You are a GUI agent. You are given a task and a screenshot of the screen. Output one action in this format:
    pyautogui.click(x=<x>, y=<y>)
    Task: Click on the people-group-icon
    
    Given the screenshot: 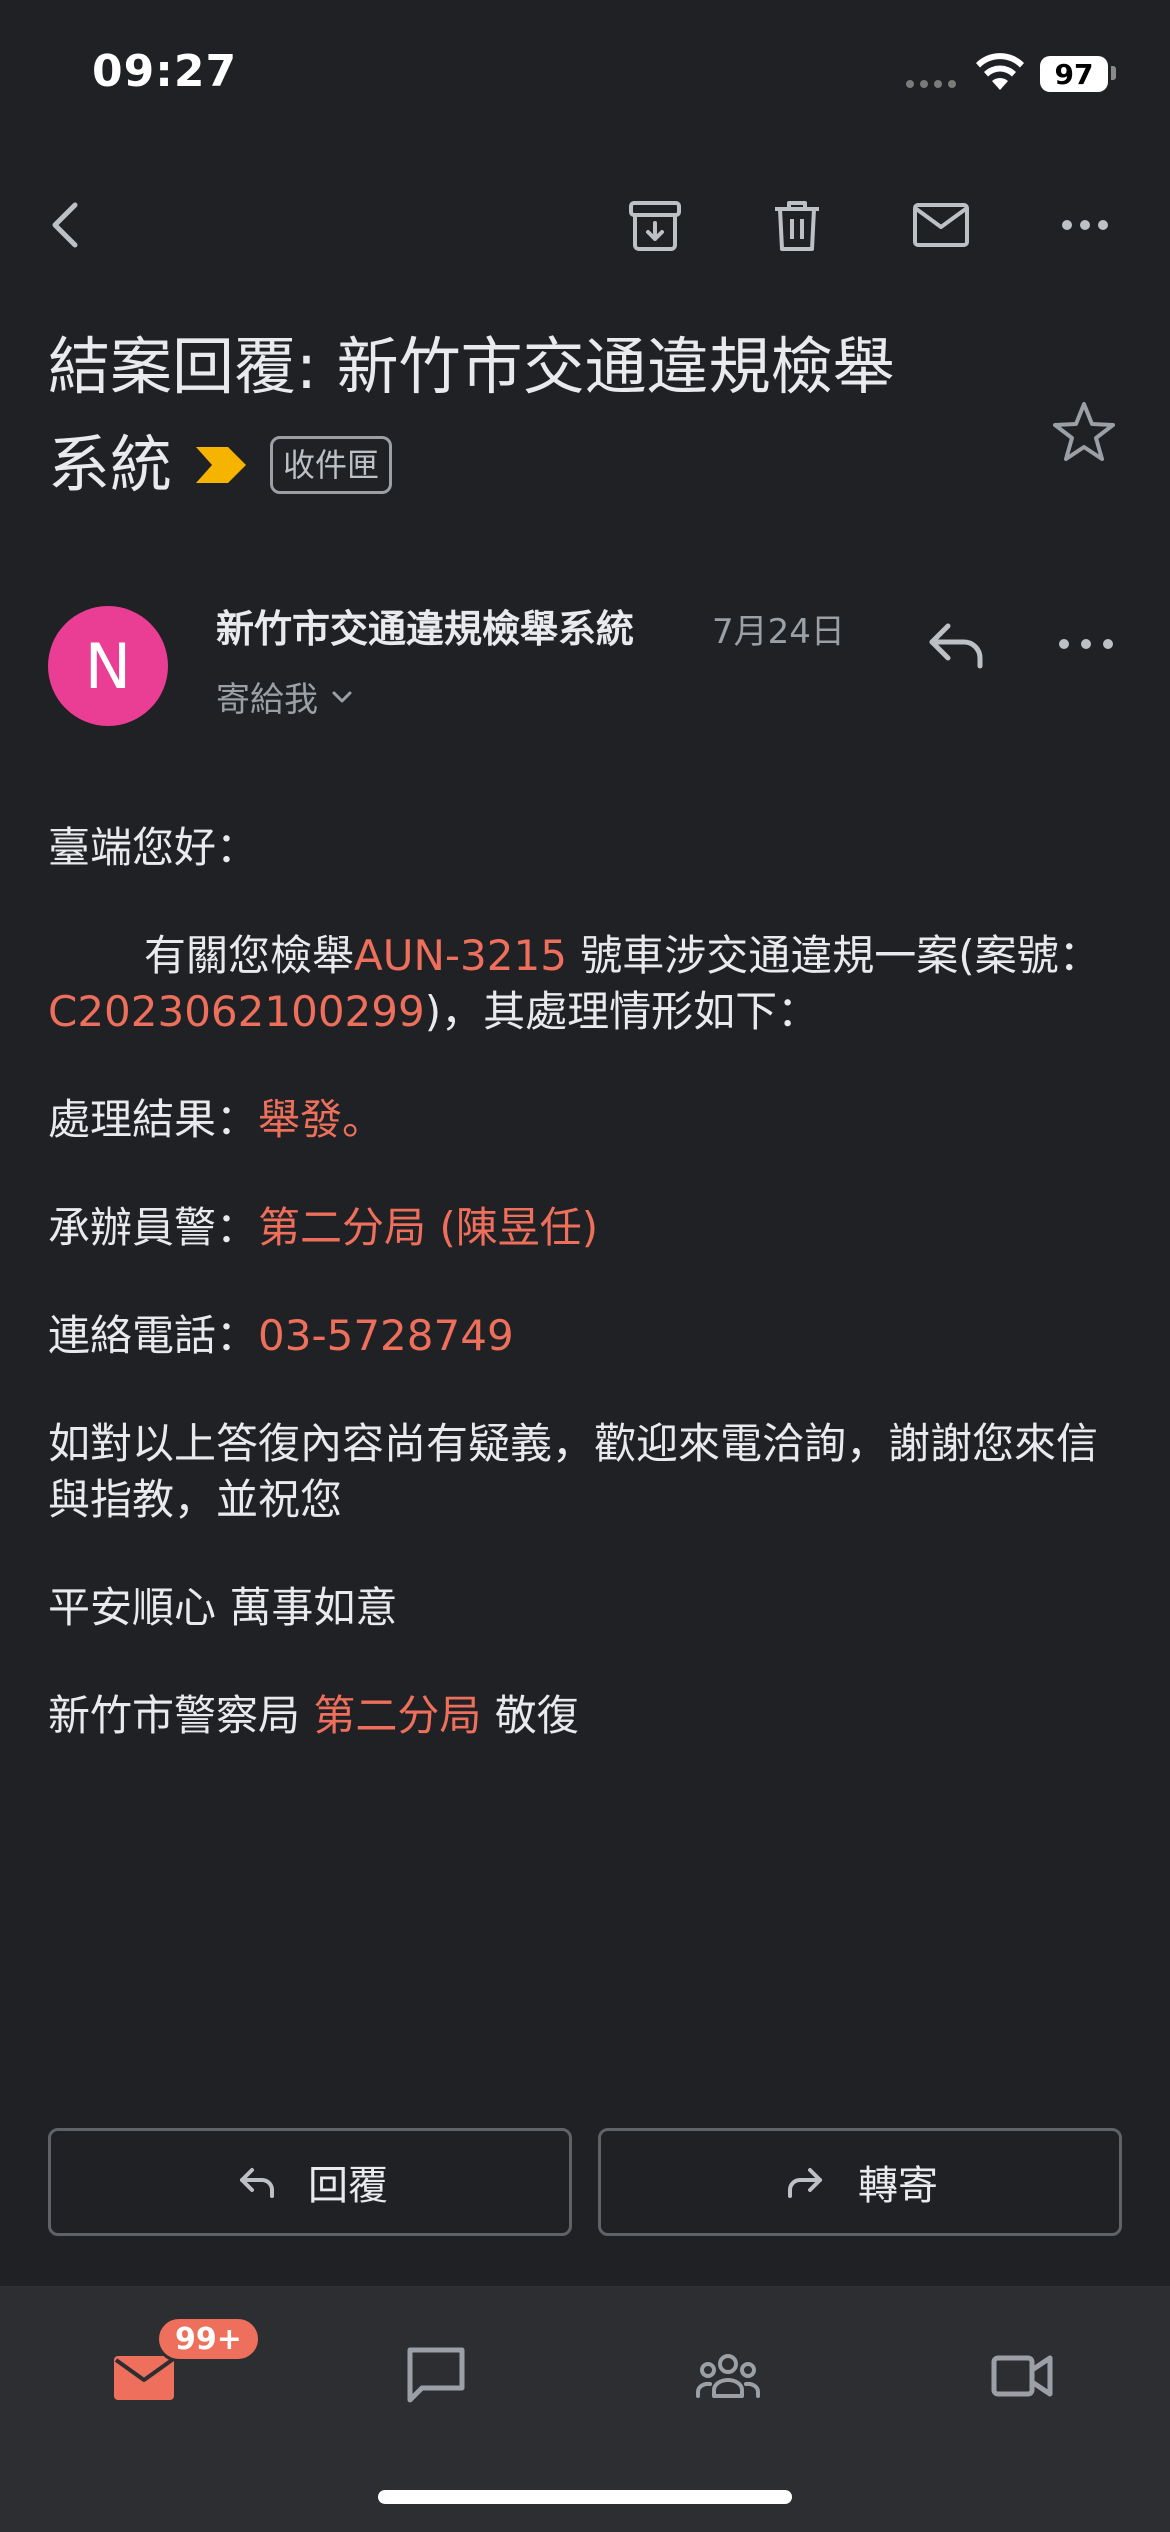 What is the action you would take?
    pyautogui.click(x=728, y=2376)
    